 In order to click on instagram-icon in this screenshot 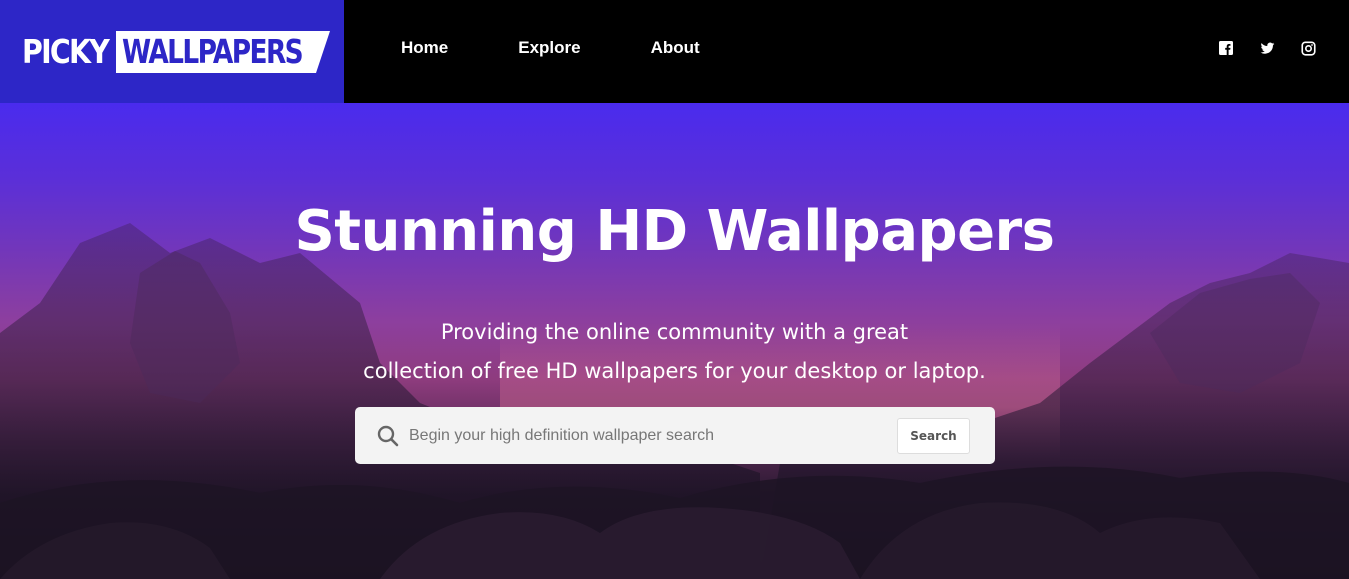, I will do `click(1308, 48)`.